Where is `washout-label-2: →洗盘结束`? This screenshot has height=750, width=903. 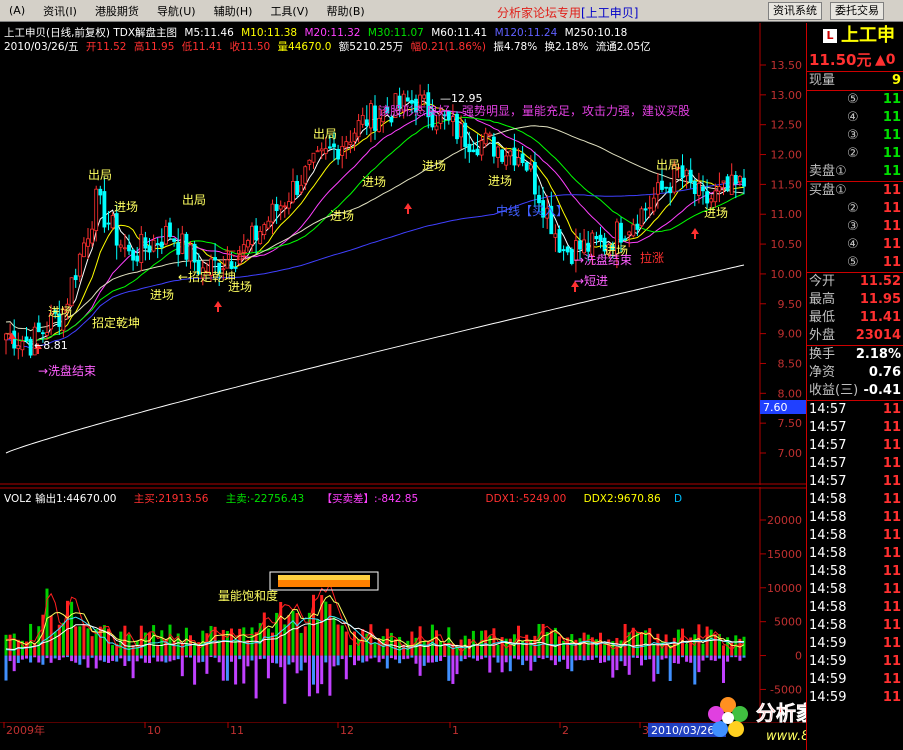
washout-label-2: →洗盘结束 is located at coordinates (603, 259).